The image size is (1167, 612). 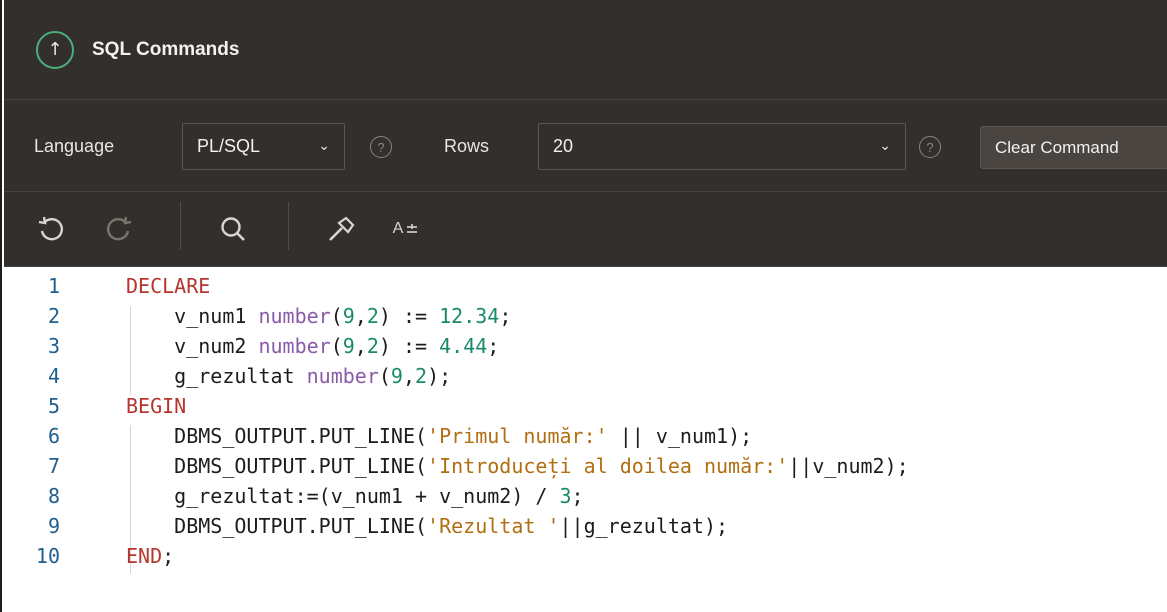 What do you see at coordinates (585, 346) in the screenshot?
I see `code-line: 3 v_num2 number(9,2) := 4.44;` at bounding box center [585, 346].